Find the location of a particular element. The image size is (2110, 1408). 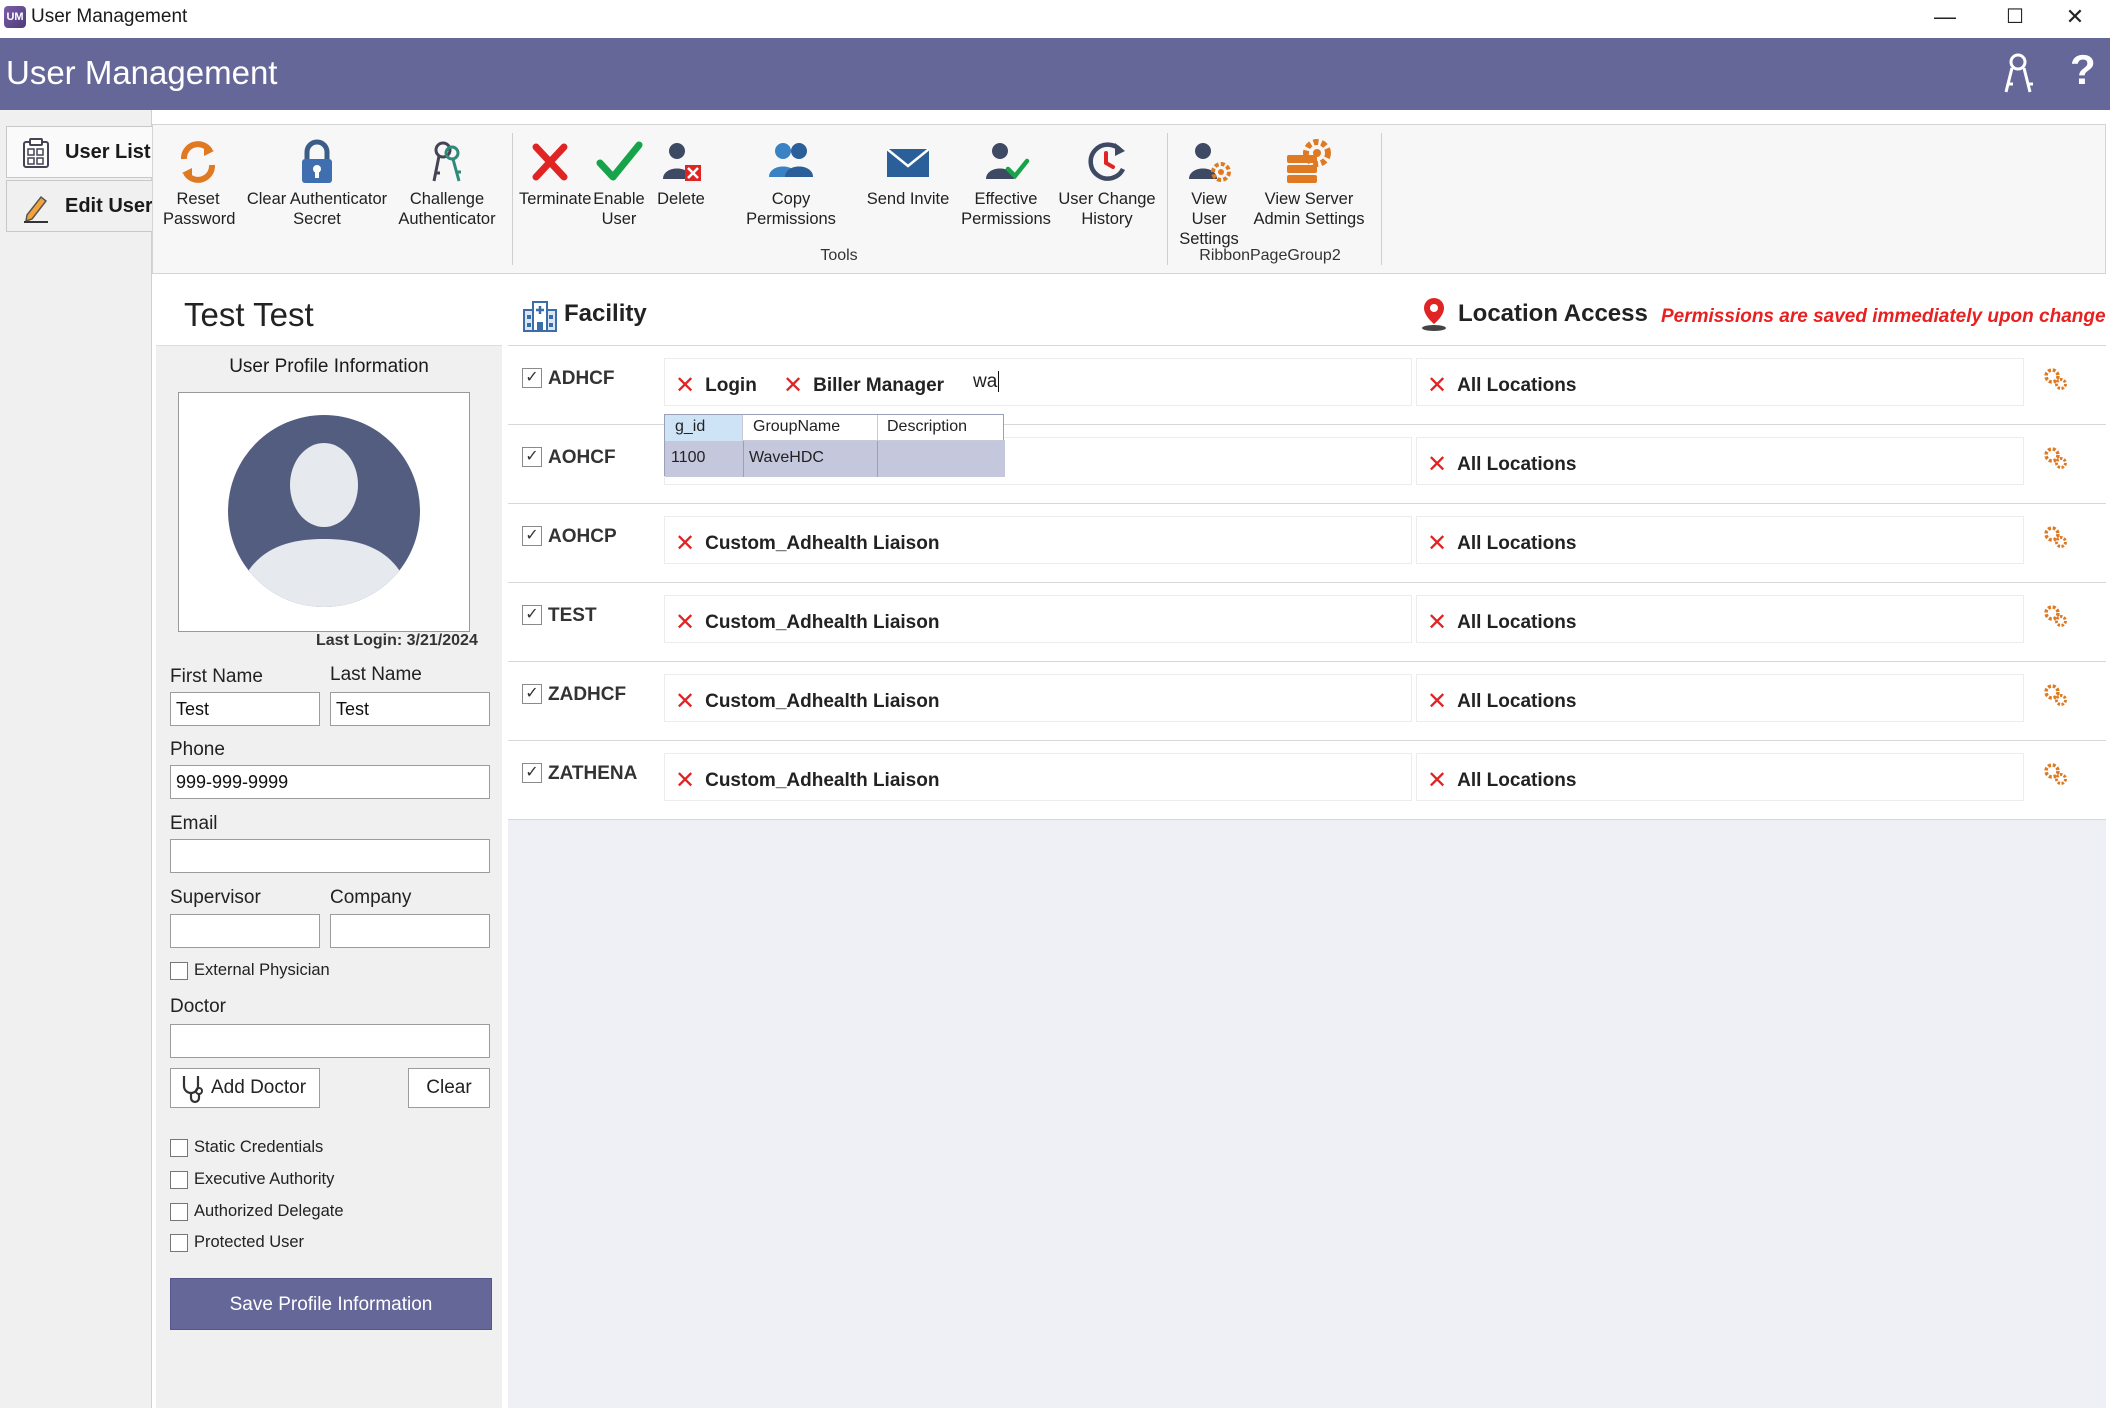

supervisor-field is located at coordinates (245, 931).